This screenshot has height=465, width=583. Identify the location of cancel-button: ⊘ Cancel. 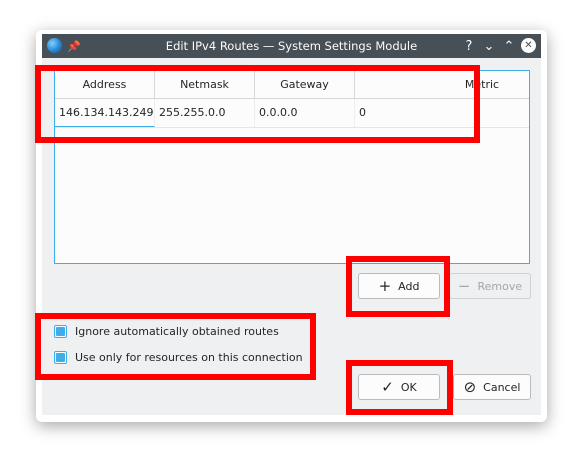
(492, 387).